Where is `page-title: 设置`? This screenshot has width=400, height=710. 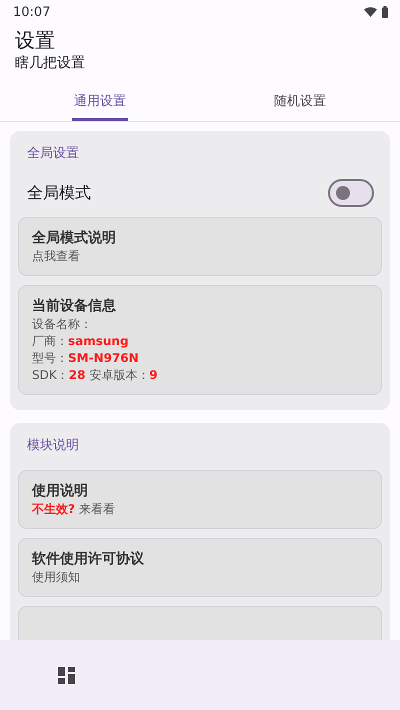 page-title: 设置 is located at coordinates (35, 40).